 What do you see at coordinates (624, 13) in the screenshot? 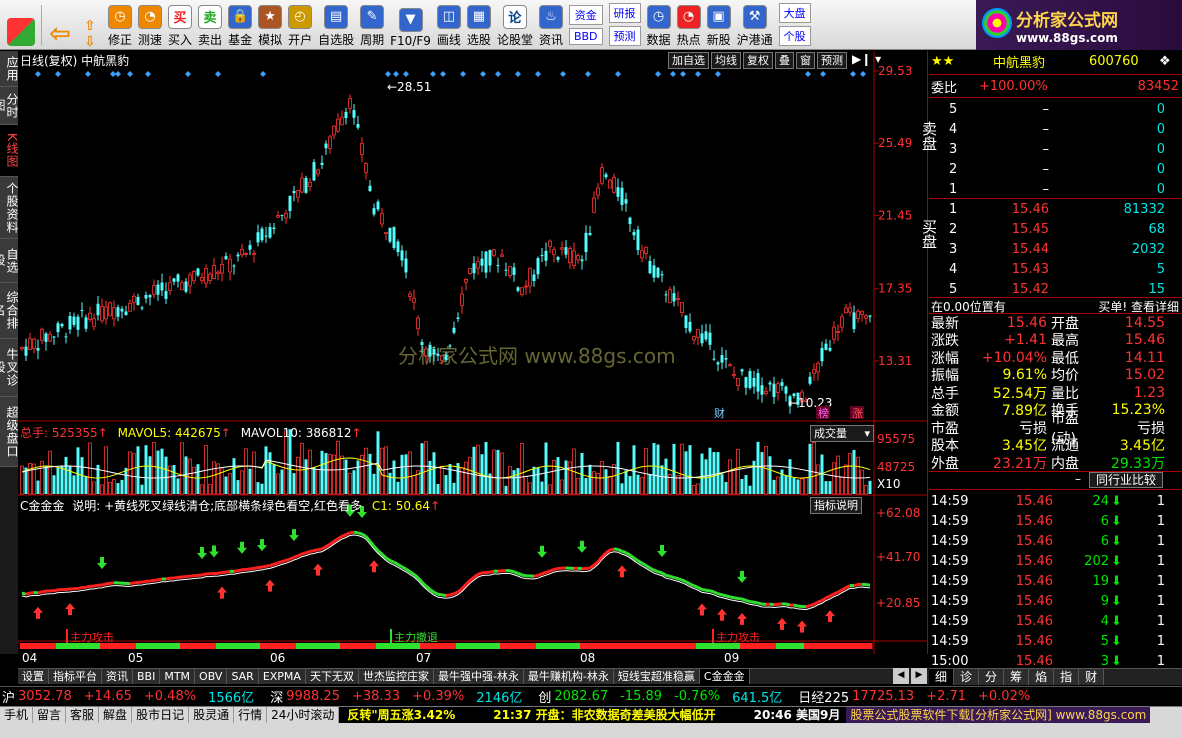
I see `yanbao-button: 研报` at bounding box center [624, 13].